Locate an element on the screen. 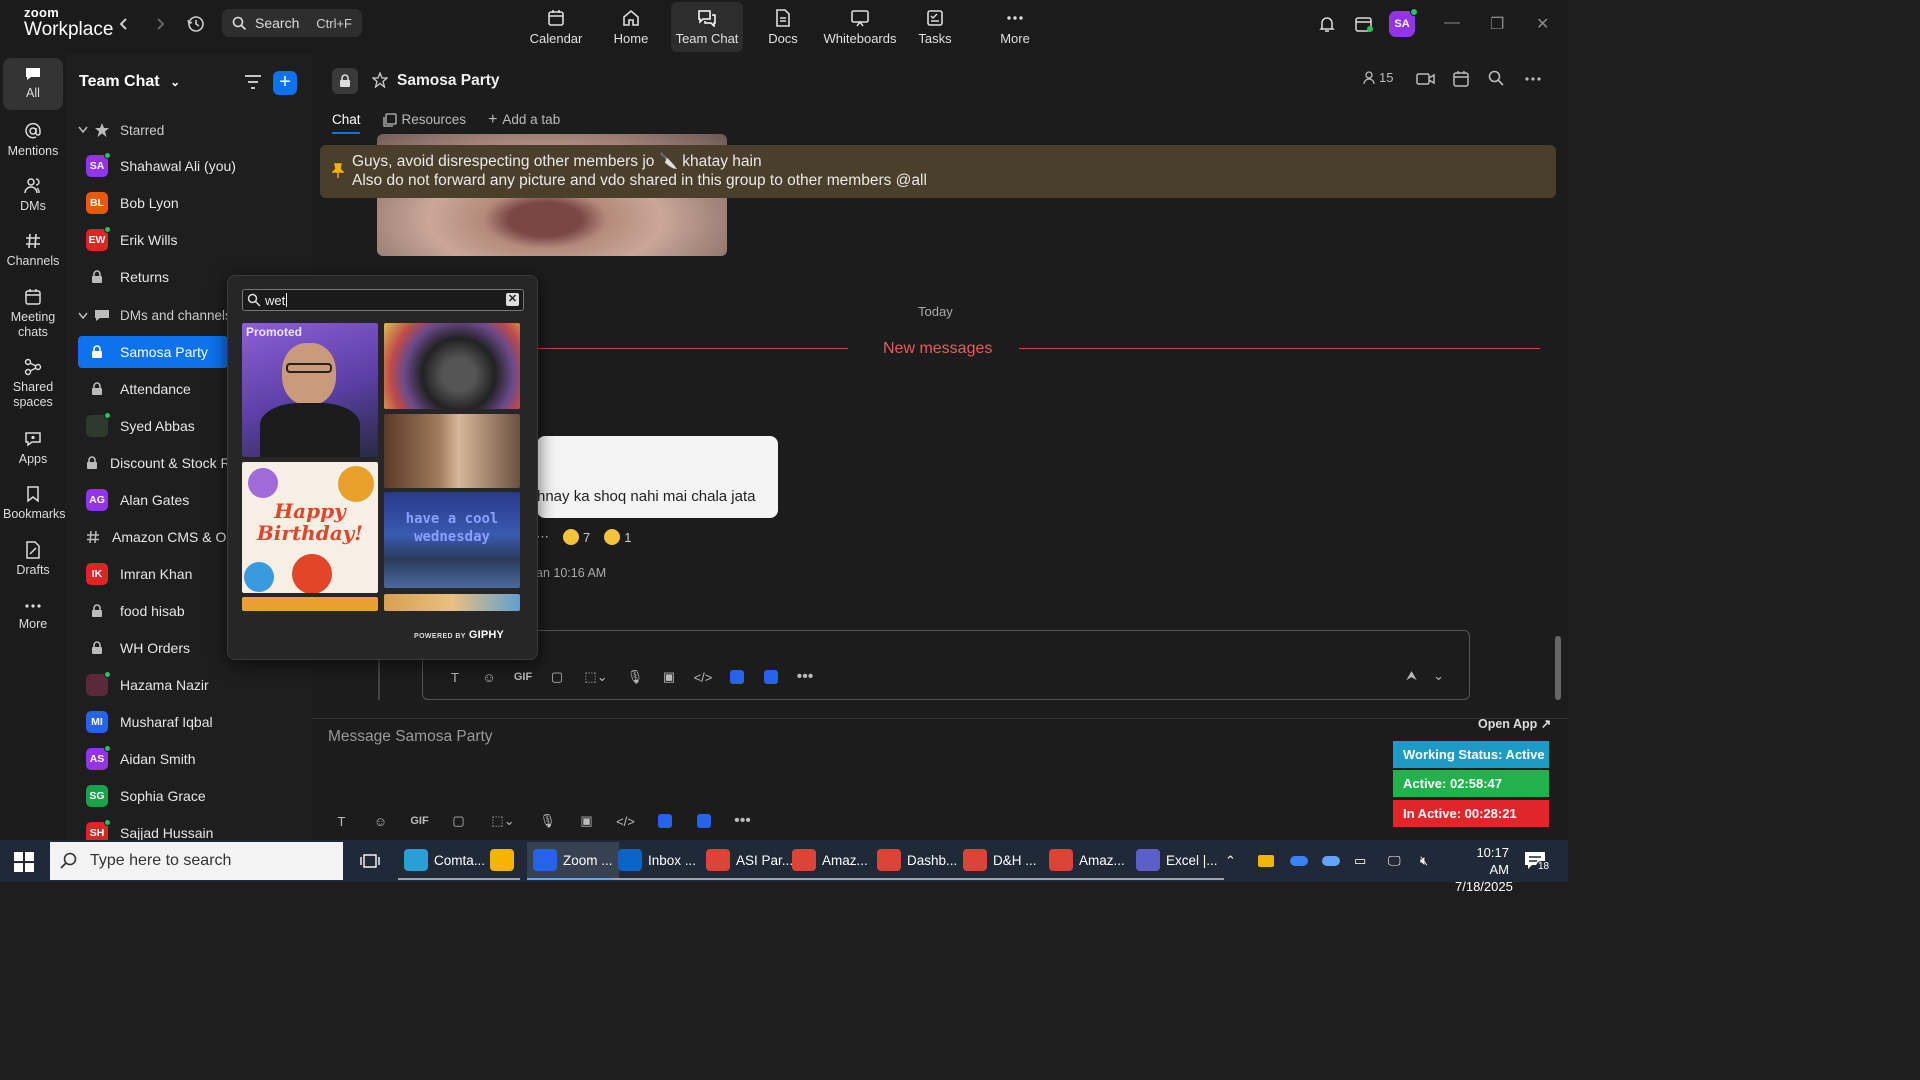  nav-tab-docs: Docs is located at coordinates (783, 27).